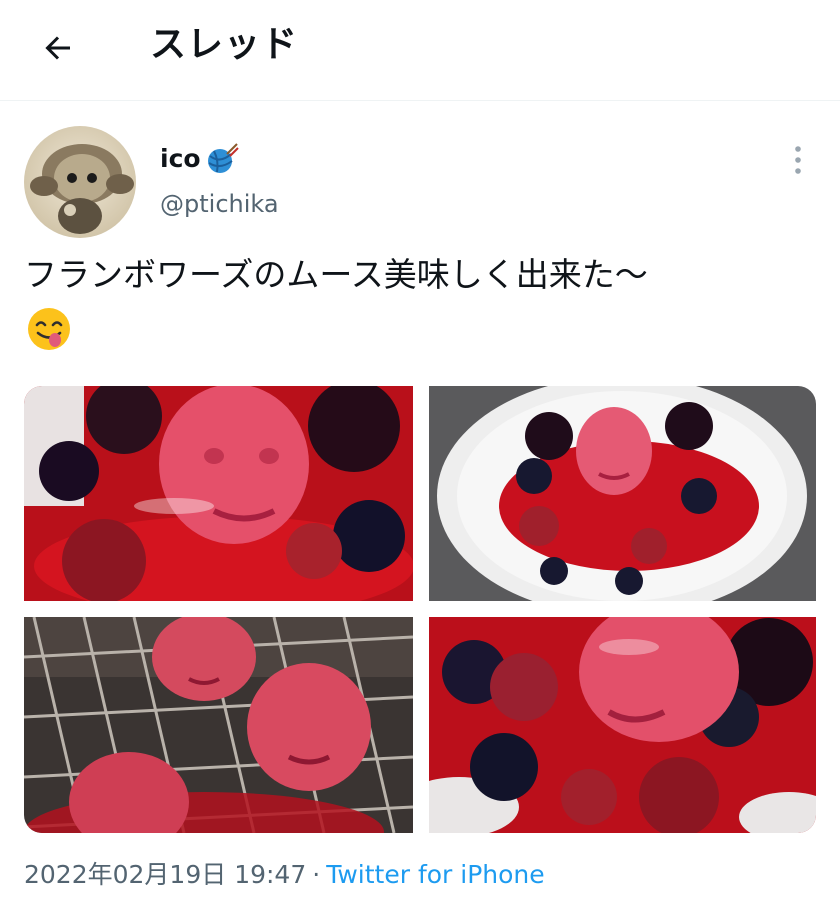 This screenshot has width=840, height=915. What do you see at coordinates (420, 50) in the screenshot?
I see `header-bar: スレッド` at bounding box center [420, 50].